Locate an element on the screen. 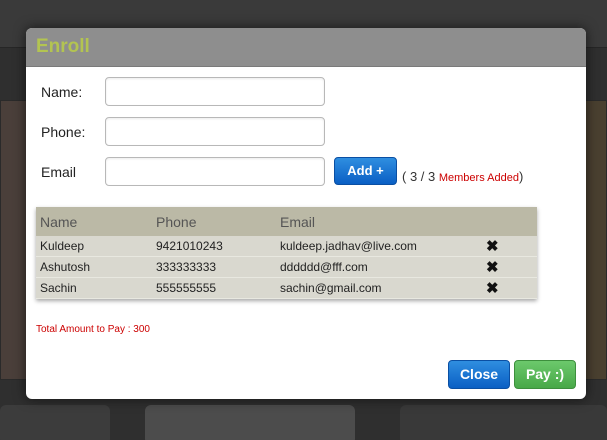 The width and height of the screenshot is (607, 440). table-header: Name Phone Email is located at coordinates (286, 221).